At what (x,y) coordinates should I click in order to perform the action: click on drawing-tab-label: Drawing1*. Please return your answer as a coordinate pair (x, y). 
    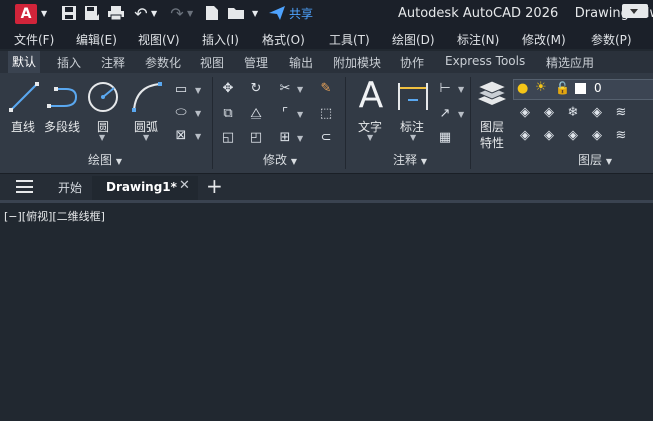
    Looking at the image, I should click on (141, 187).